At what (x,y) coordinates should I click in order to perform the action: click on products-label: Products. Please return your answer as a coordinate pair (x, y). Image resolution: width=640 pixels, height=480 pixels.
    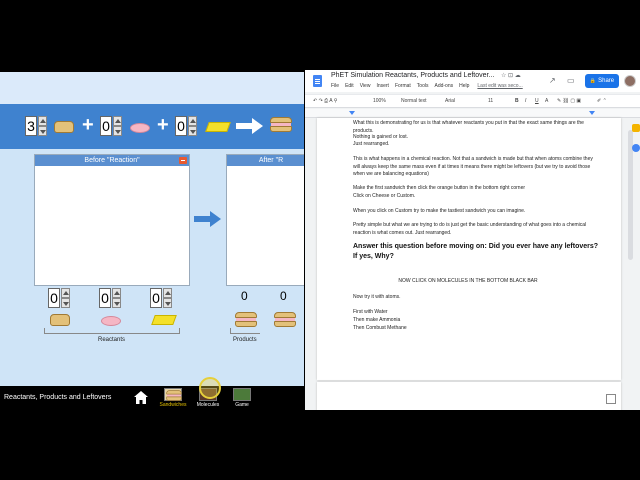
    Looking at the image, I should click on (245, 340).